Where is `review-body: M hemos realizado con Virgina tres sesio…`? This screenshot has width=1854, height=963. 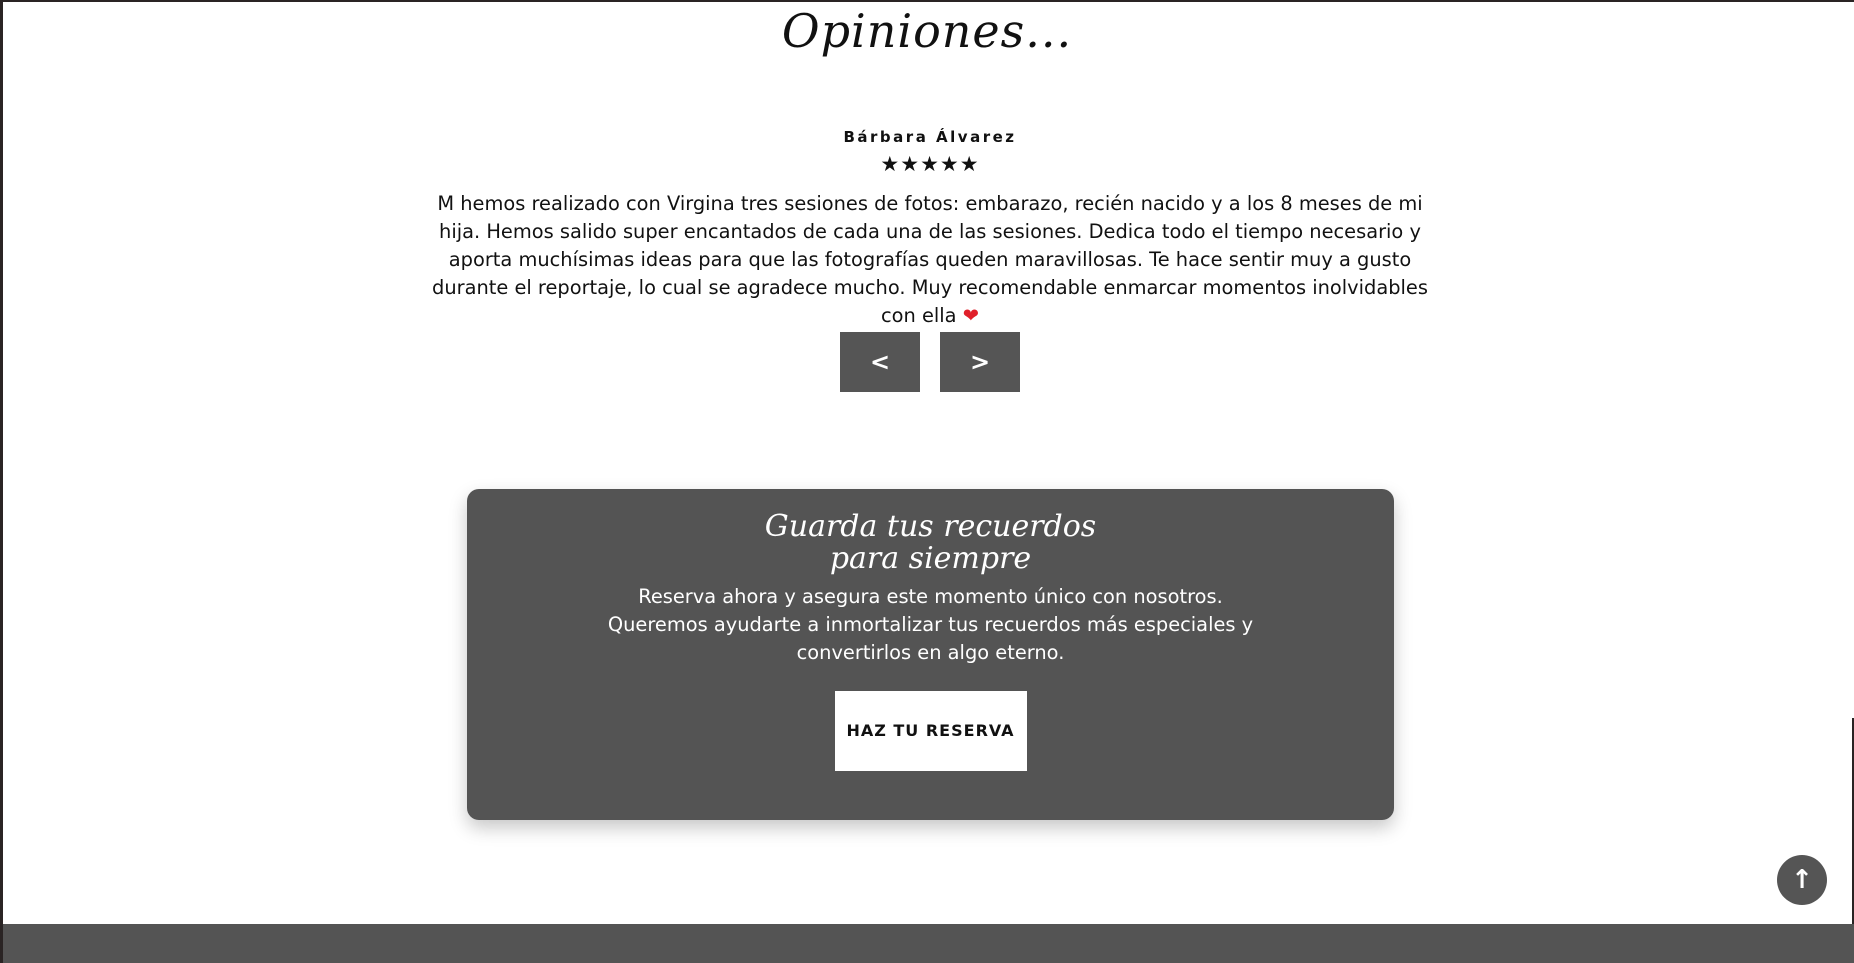 review-body: M hemos realizado con Virgina tres sesio… is located at coordinates (930, 259).